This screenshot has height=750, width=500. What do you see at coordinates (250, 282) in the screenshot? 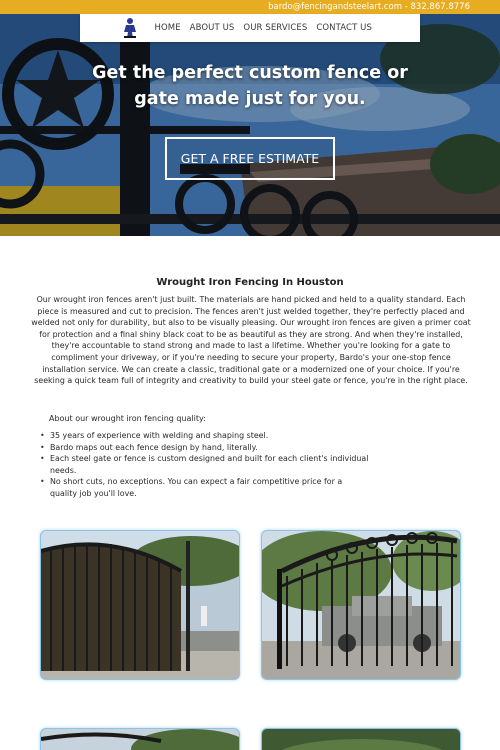
I see `section-title: Wrought Iron Fencing In Houston` at bounding box center [250, 282].